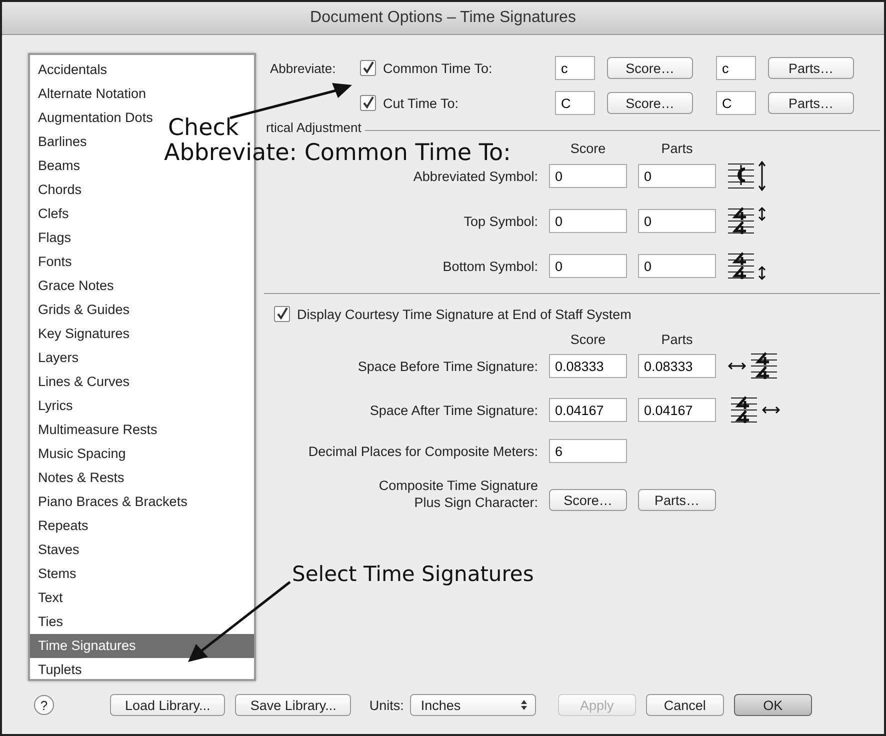 The image size is (886, 736). What do you see at coordinates (458, 494) in the screenshot?
I see `field-label: Composite Time Signature Plus Sign Character:` at bounding box center [458, 494].